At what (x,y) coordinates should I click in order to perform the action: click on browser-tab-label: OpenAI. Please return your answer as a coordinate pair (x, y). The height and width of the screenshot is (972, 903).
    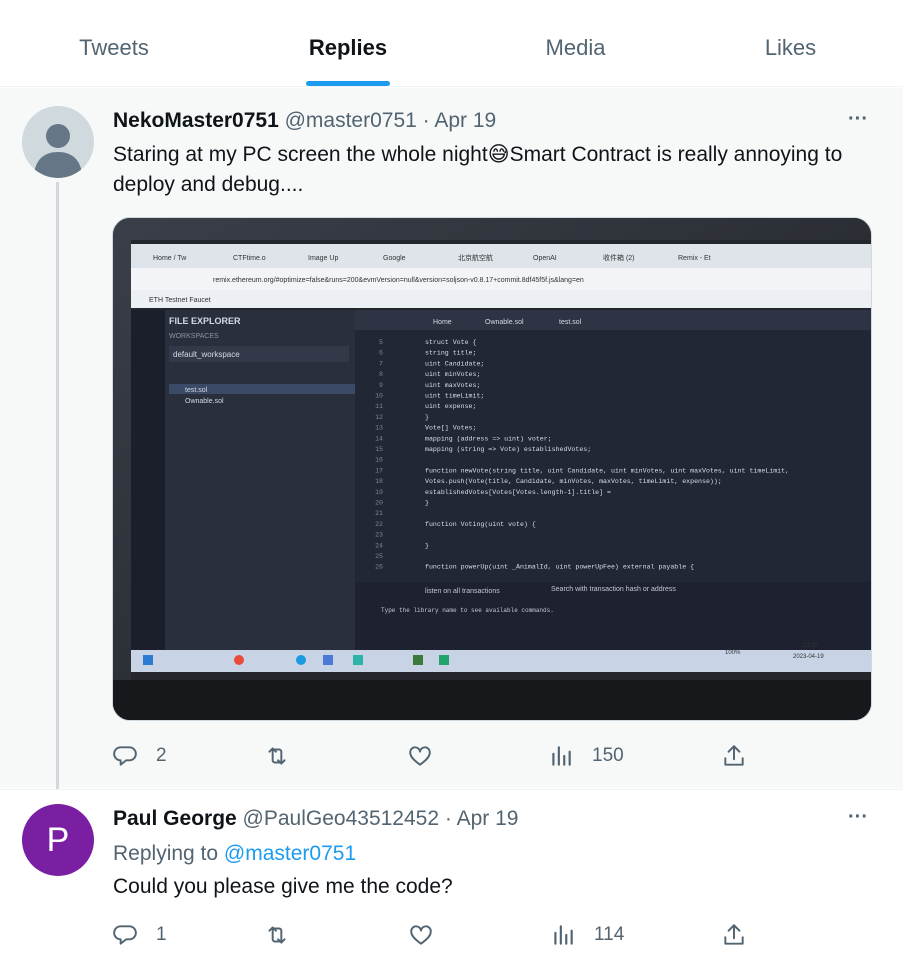
    Looking at the image, I should click on (545, 258).